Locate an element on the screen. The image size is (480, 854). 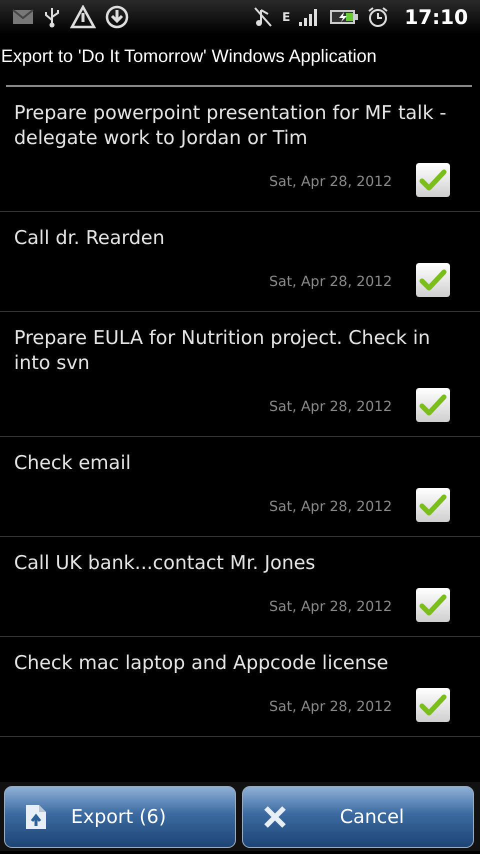
file-upload-icon is located at coordinates (36, 817).